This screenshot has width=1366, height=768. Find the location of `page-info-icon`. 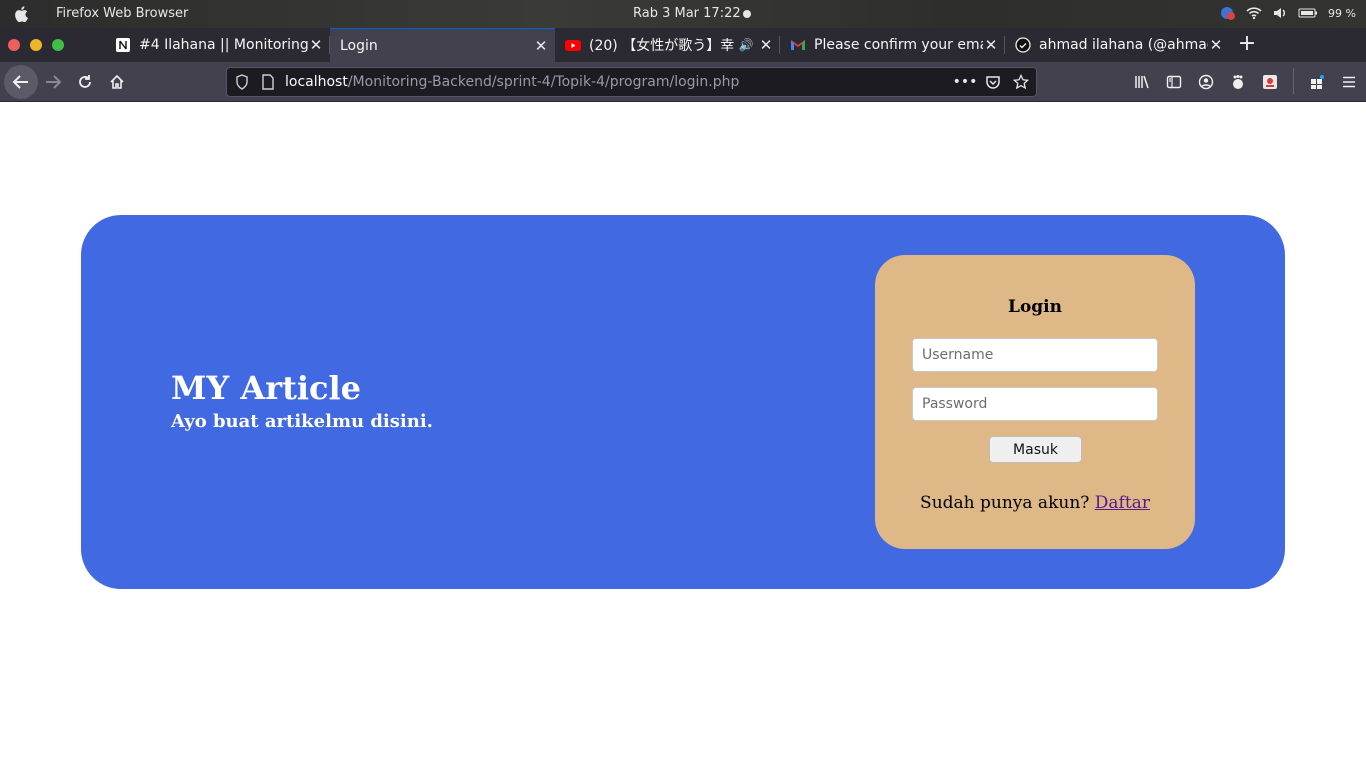

page-info-icon is located at coordinates (268, 82).